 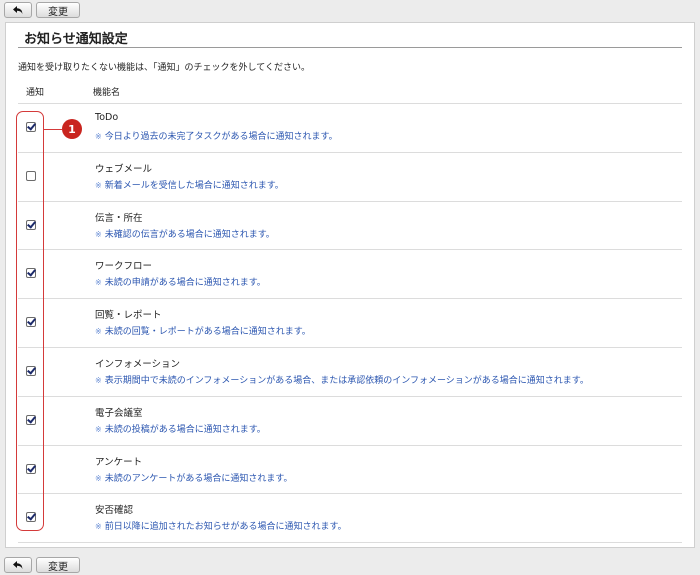 I want to click on feature-description: ※ 未読の回覧・レポートがある場合に通知されます。, so click(x=203, y=330).